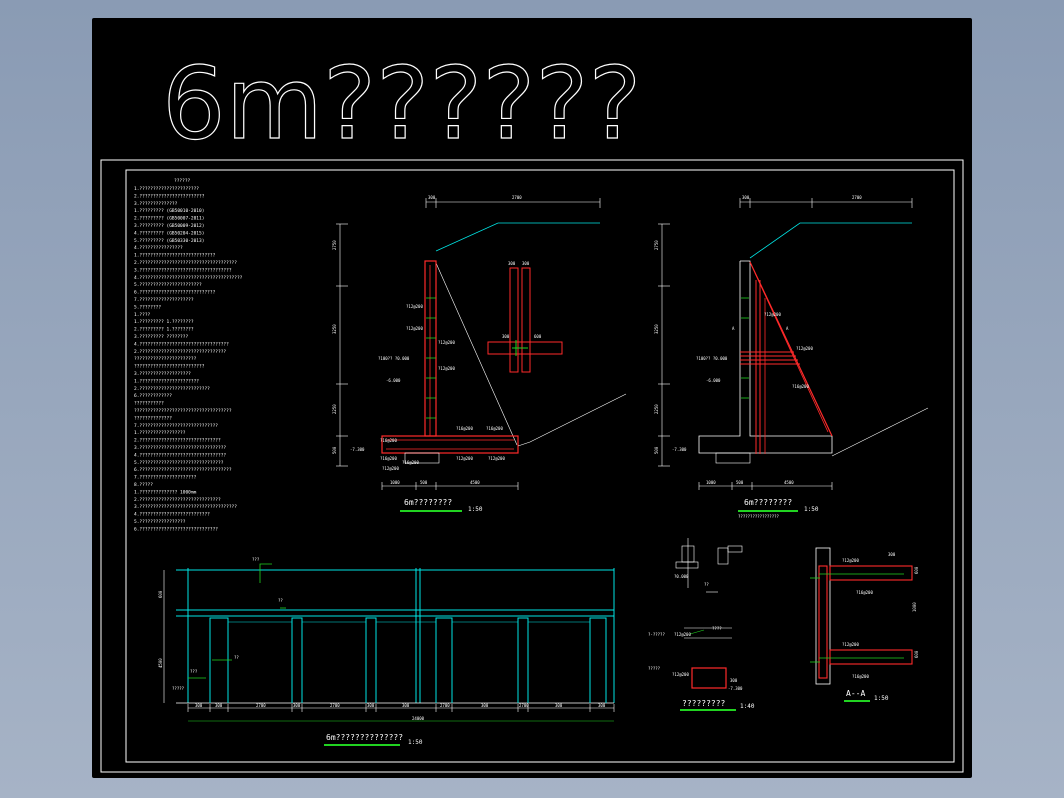  Describe the element at coordinates (860, 676) in the screenshot. I see `aa-label-3: ?16@200` at that location.